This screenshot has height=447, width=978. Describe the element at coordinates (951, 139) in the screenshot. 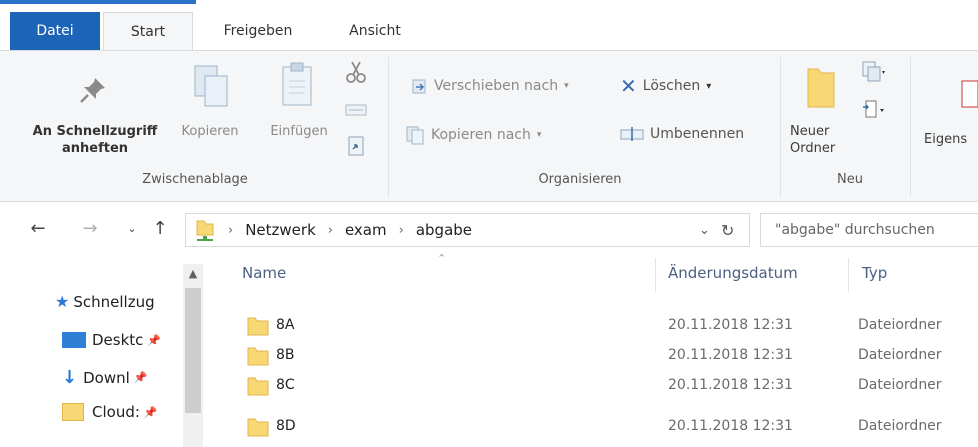

I see `properties-button: Eigens` at that location.